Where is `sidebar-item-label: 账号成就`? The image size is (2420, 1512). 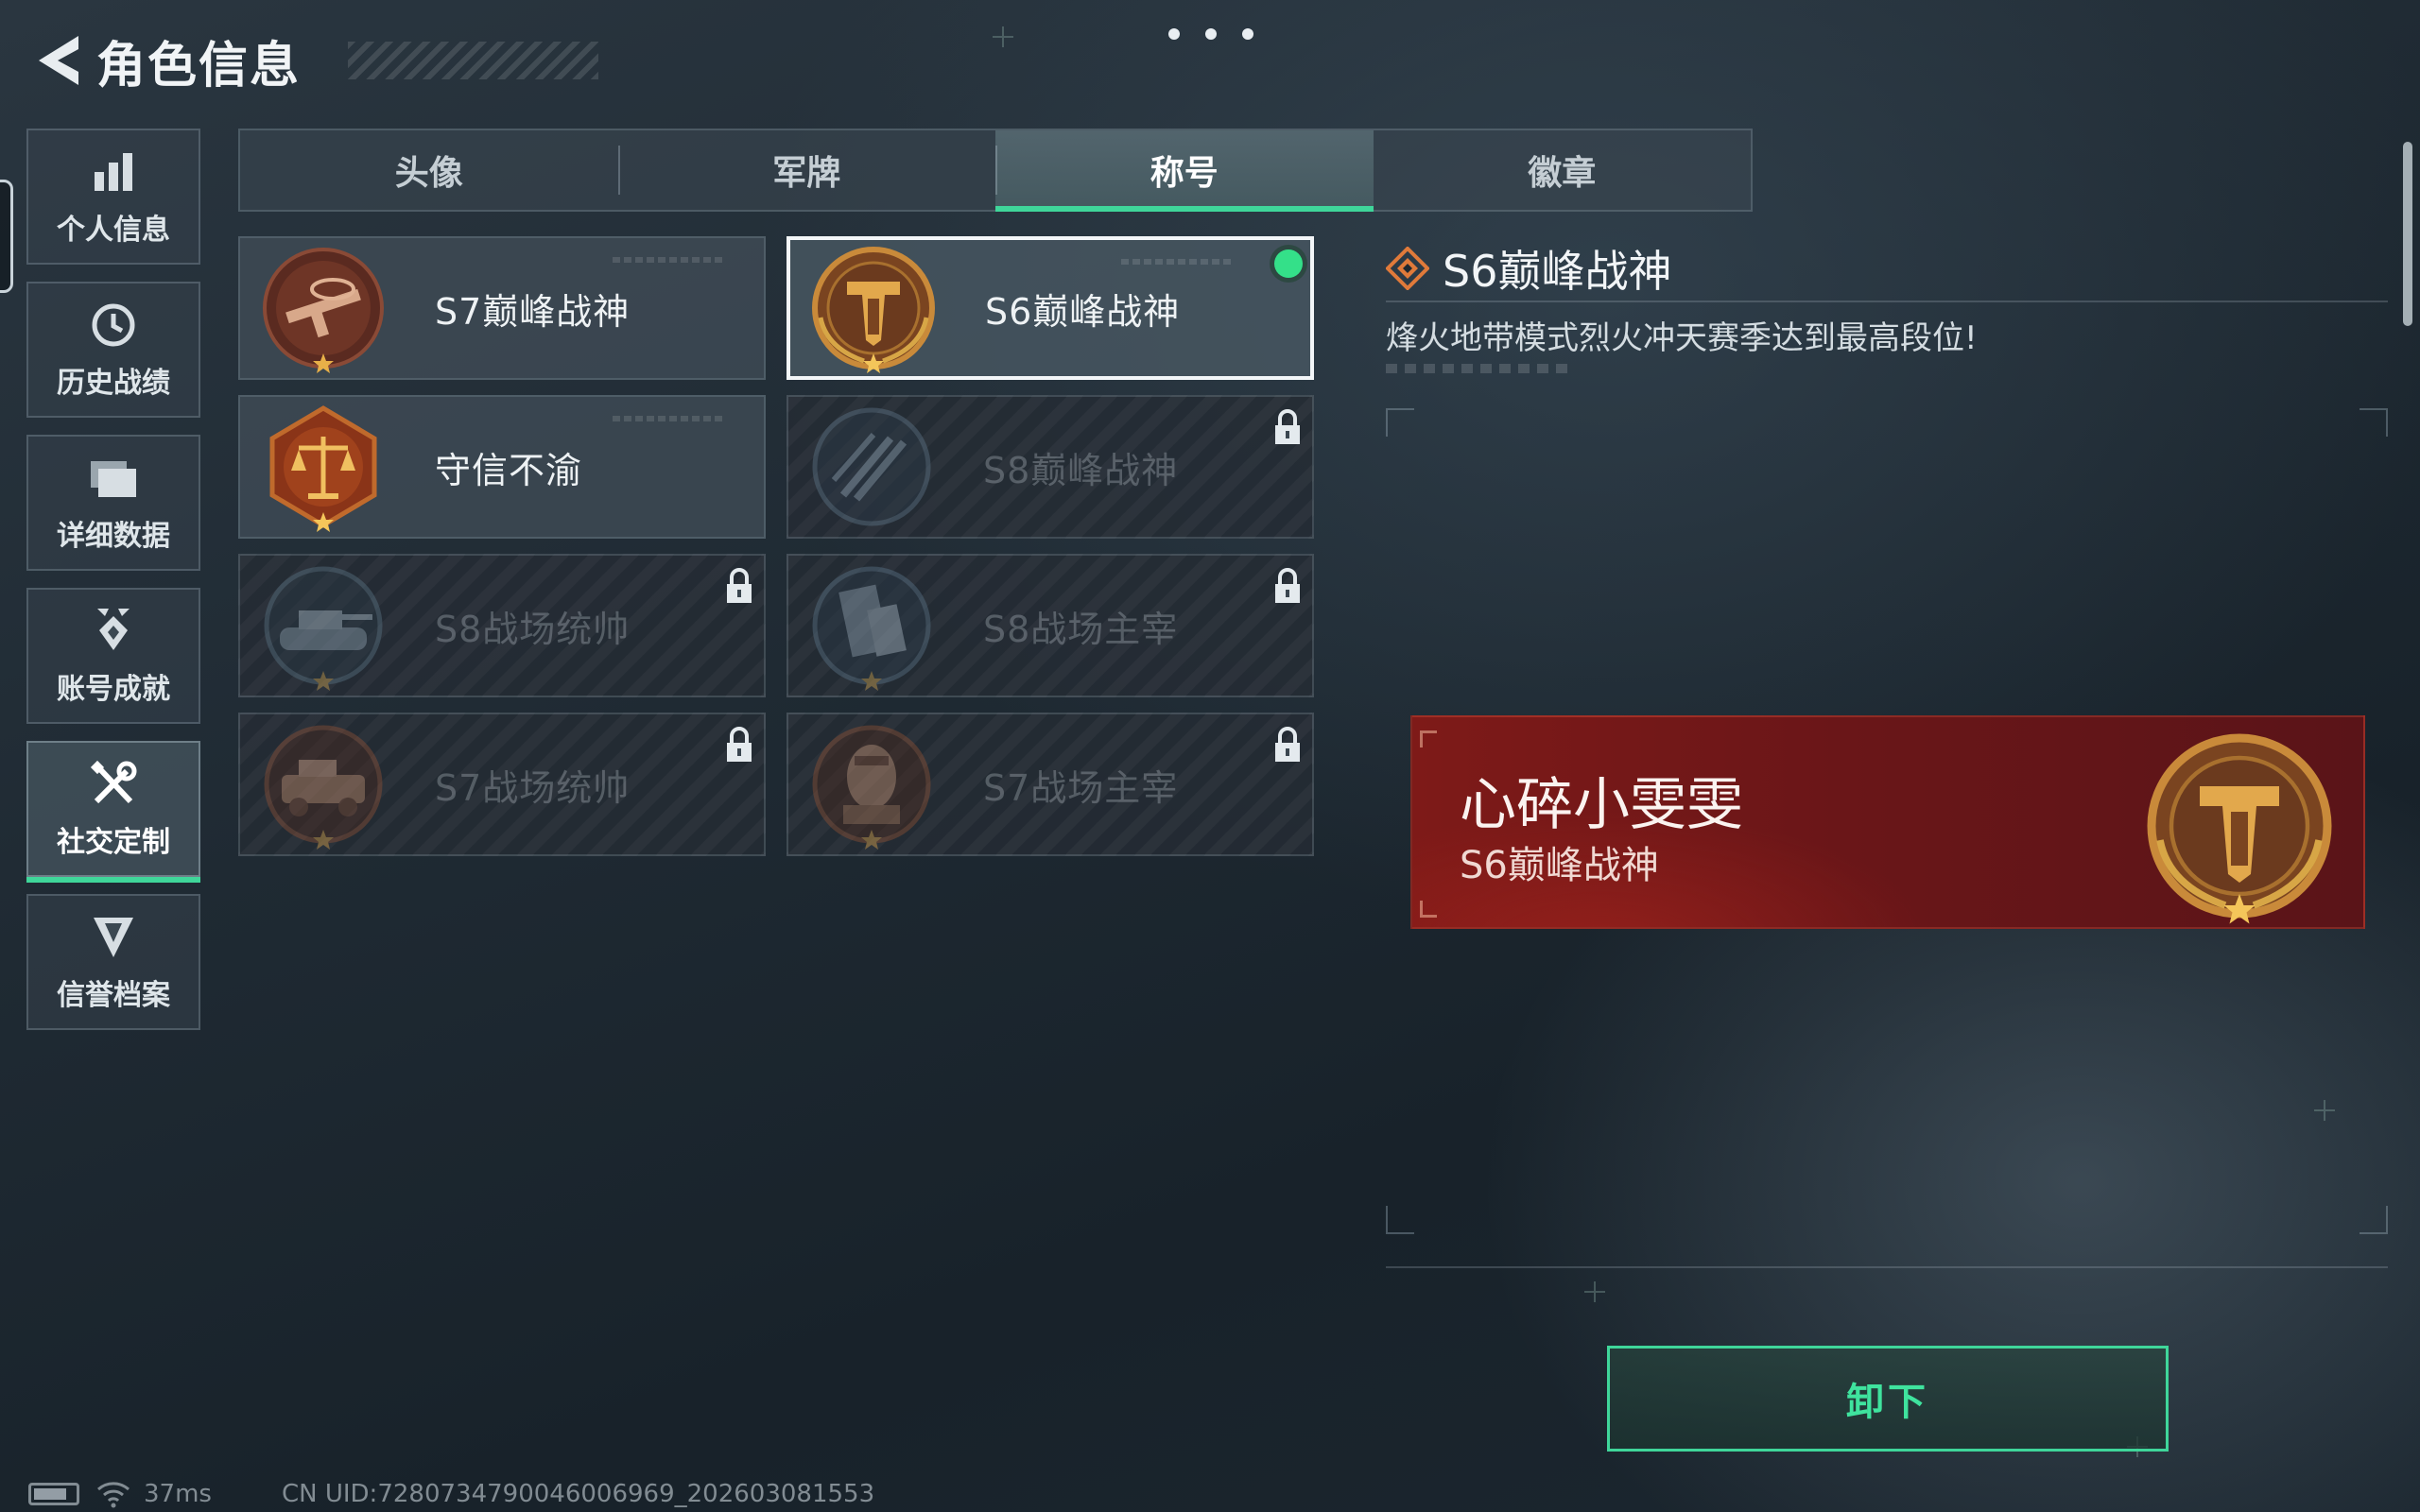
sidebar-item-label: 账号成就 is located at coordinates (113, 689).